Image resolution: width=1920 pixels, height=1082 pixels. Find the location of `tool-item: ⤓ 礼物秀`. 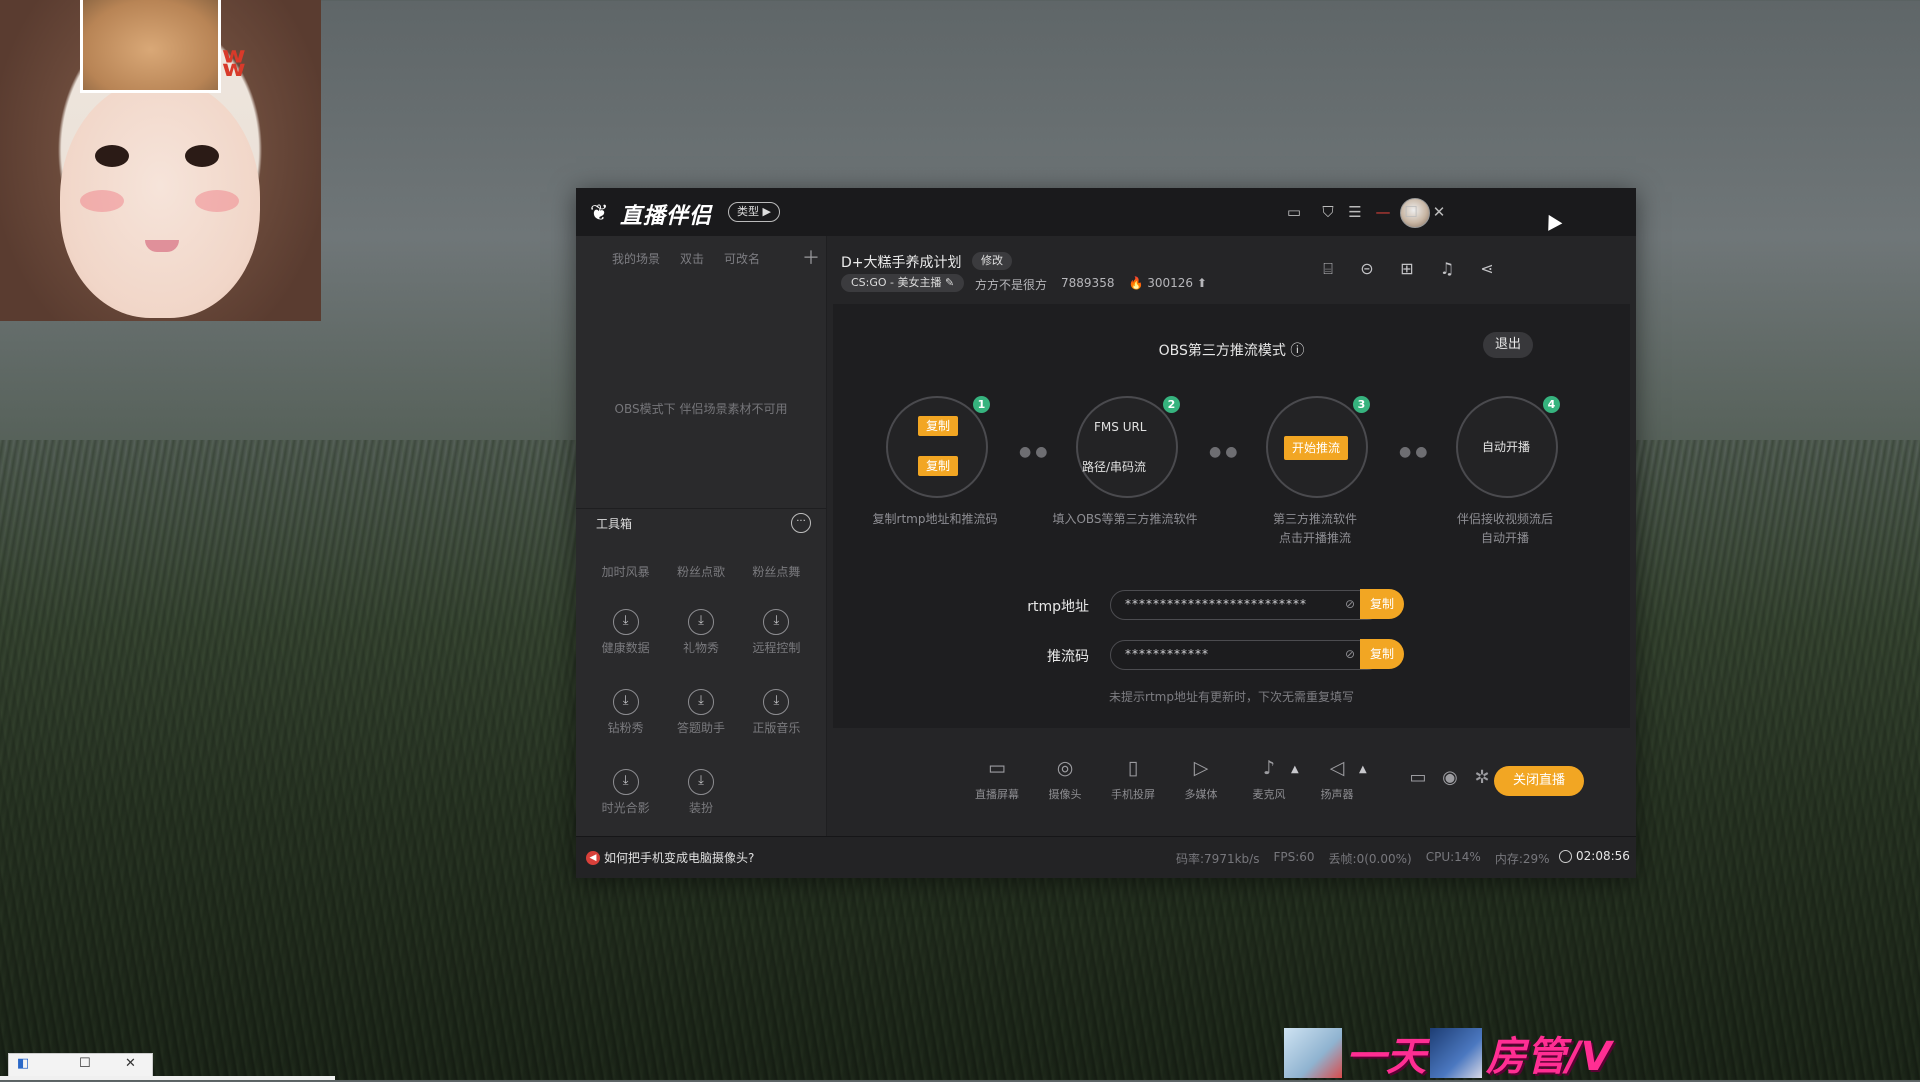

tool-item: ⤓ 礼物秀 is located at coordinates (700, 625).